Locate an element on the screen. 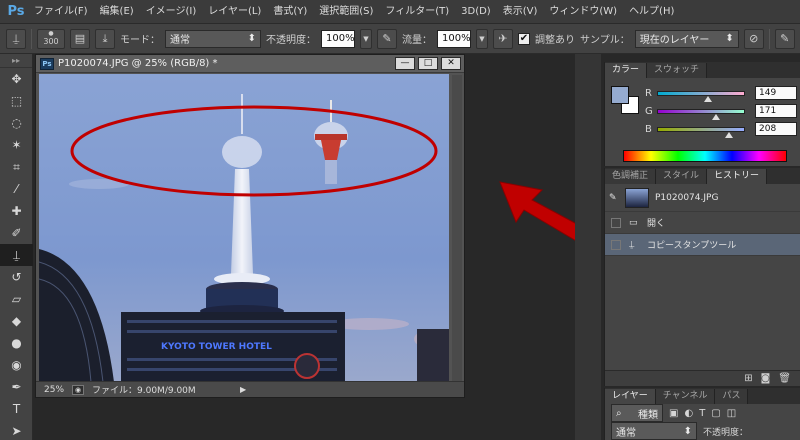 The width and height of the screenshot is (800, 440). magic-wand-icon: ✶ is located at coordinates (16, 145).